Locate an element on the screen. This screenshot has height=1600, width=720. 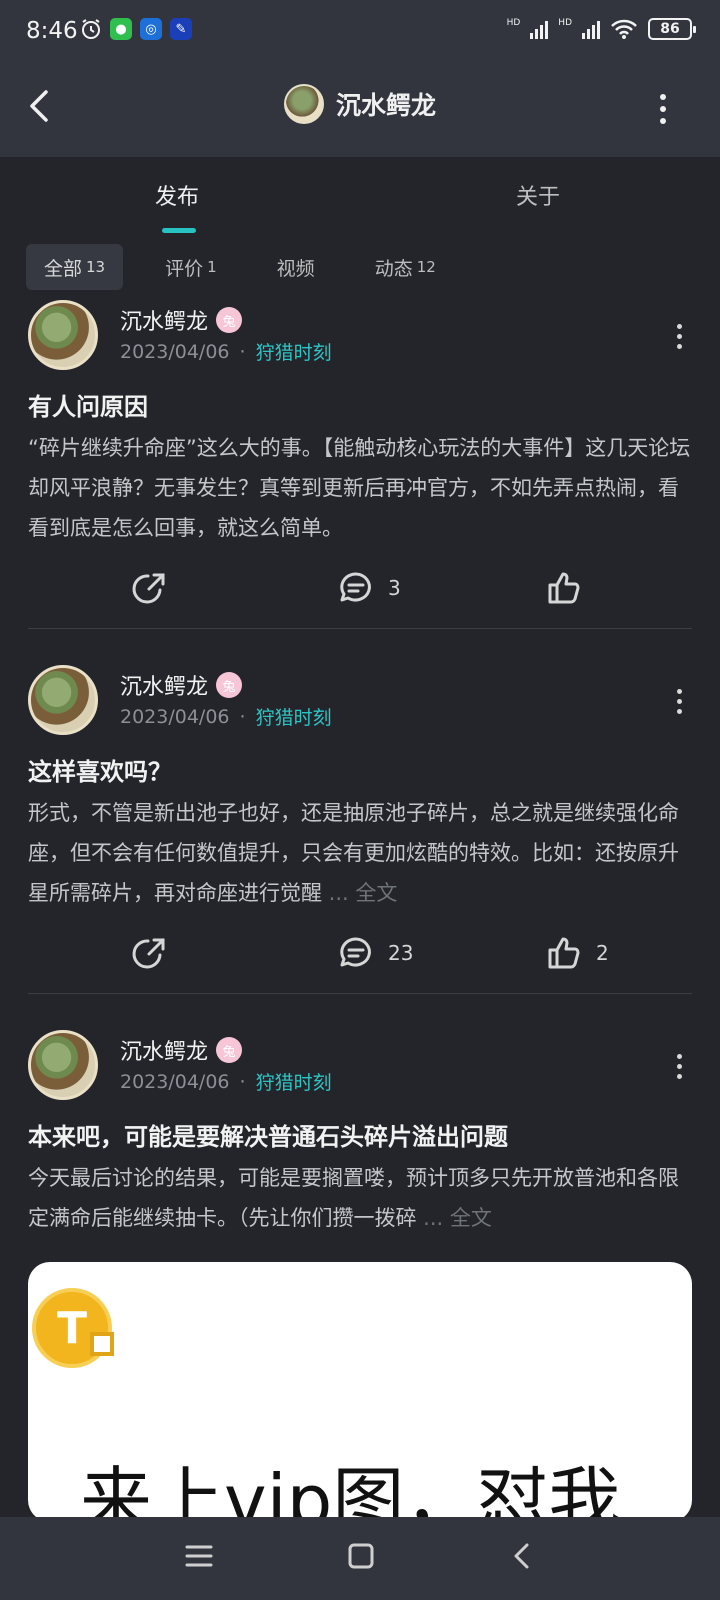
job-app-icon: ✎ is located at coordinates (181, 29).